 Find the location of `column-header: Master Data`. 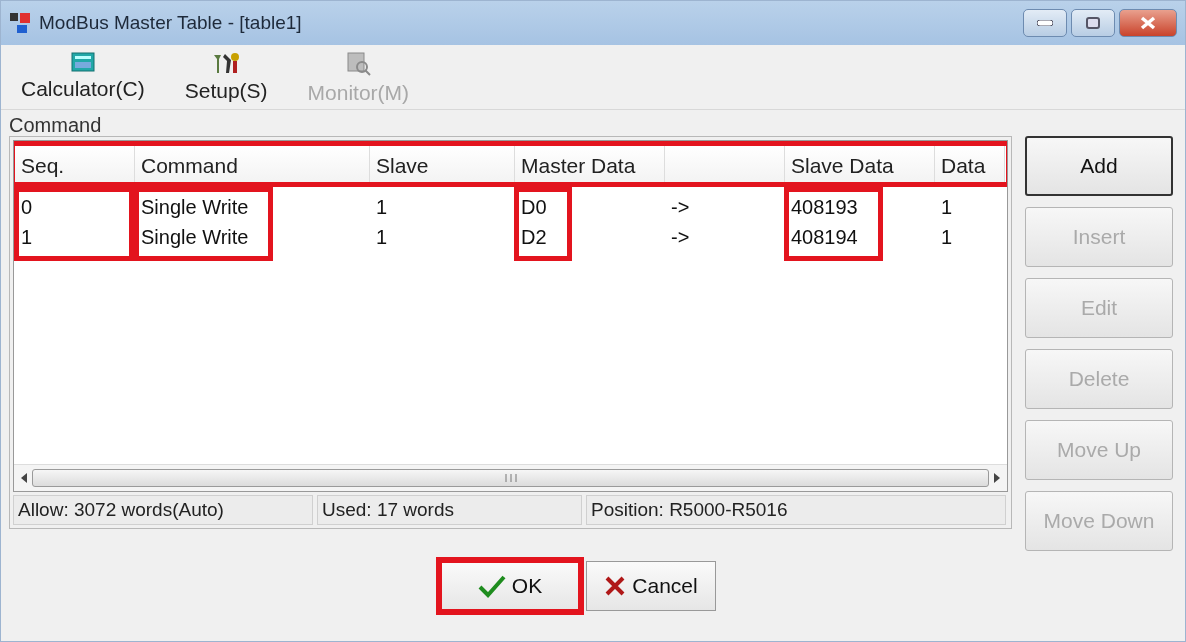

column-header: Master Data is located at coordinates (590, 164).